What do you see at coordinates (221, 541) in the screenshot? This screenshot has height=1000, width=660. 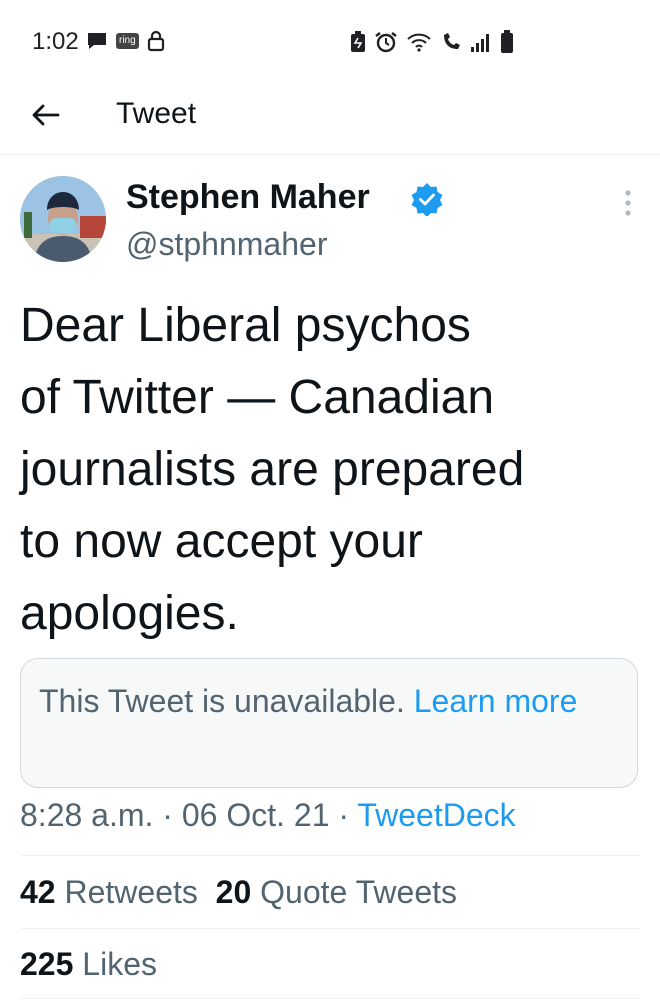 I see `tweet-text-line: to now accept your` at bounding box center [221, 541].